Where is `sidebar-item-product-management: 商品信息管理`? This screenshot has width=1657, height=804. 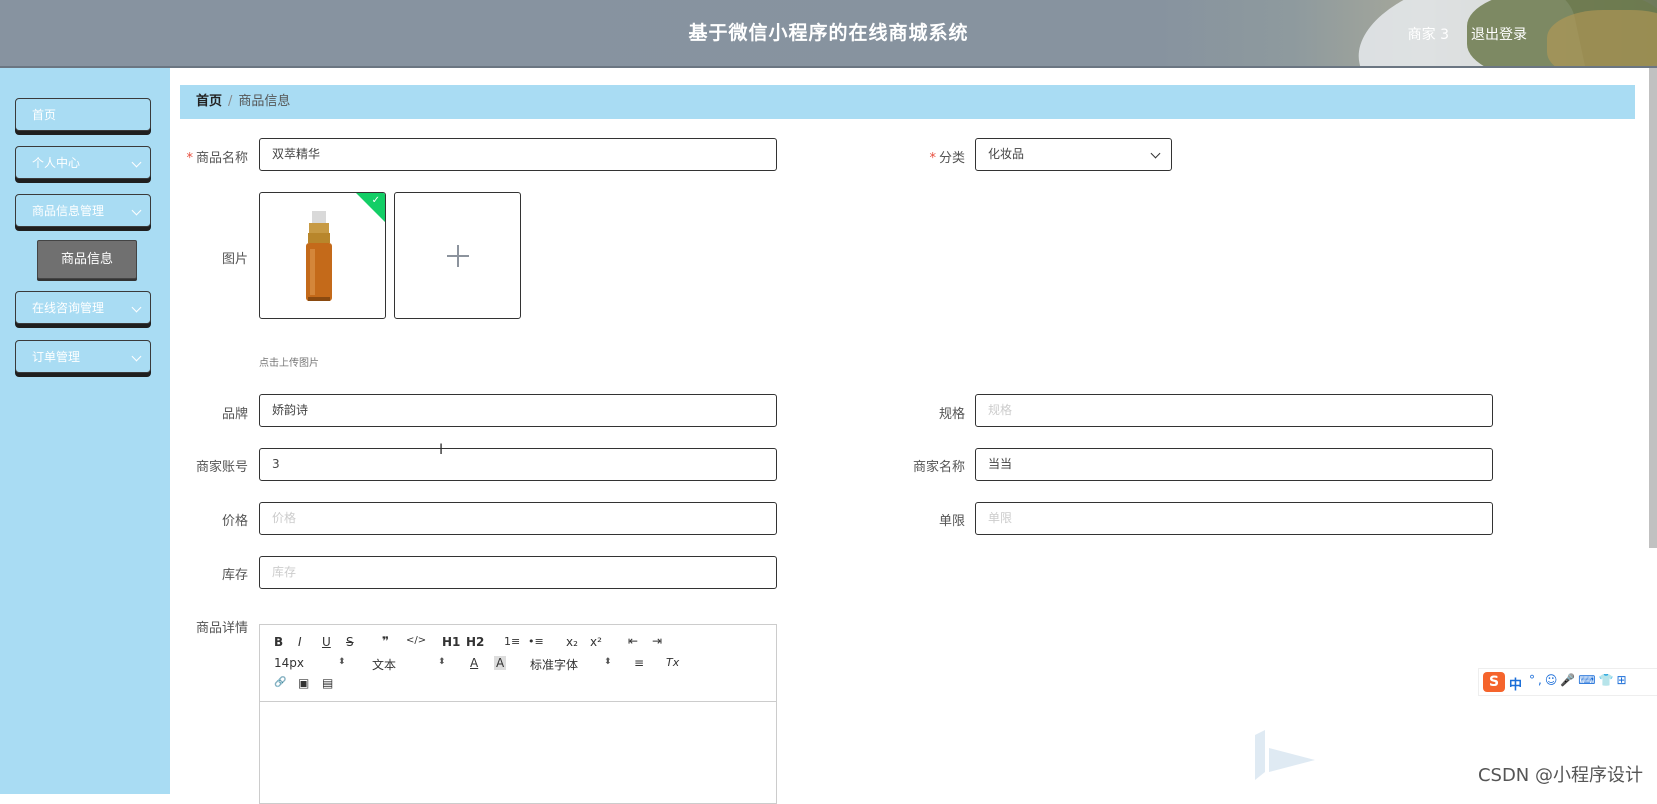 sidebar-item-product-management: 商品信息管理 is located at coordinates (83, 210).